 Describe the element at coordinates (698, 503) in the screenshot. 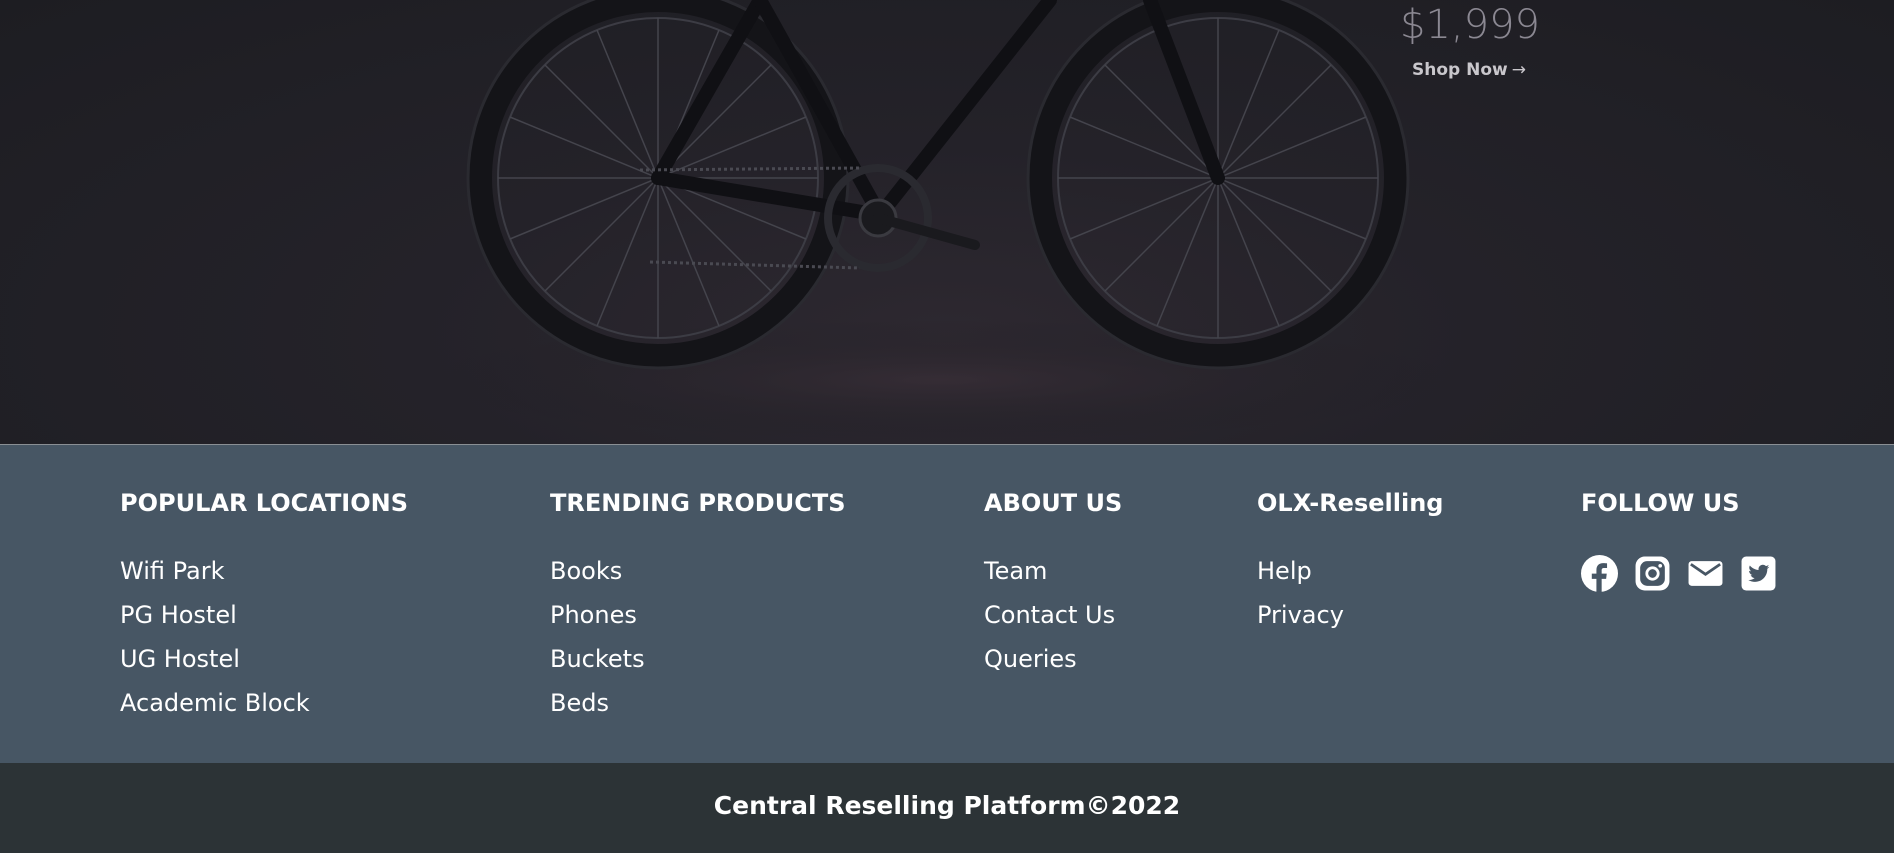

I see `footer-heading-trending-products: TRENDING PRODUCTS` at that location.